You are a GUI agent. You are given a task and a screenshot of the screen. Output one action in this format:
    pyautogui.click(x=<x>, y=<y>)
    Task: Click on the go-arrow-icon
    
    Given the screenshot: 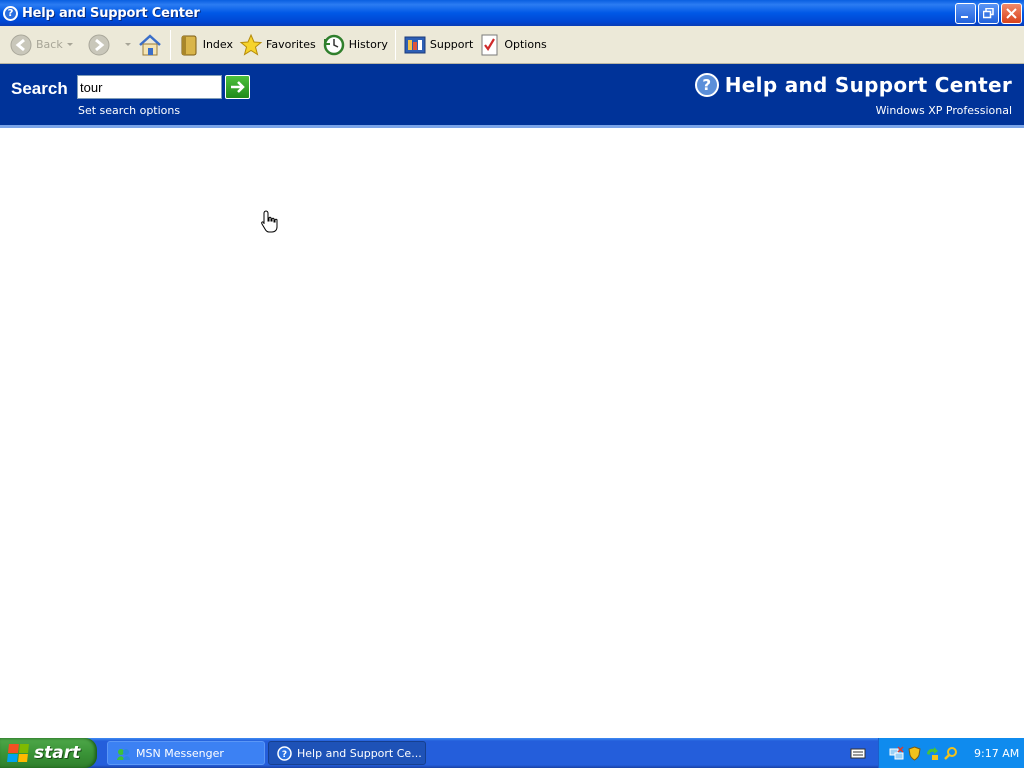 What is the action you would take?
    pyautogui.click(x=237, y=87)
    